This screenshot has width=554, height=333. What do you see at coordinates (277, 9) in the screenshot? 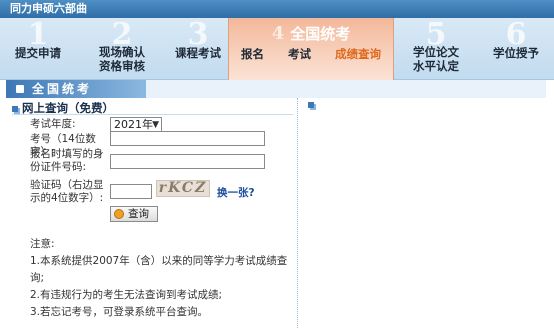
I see `window-title: 同力申硕六部曲` at bounding box center [277, 9].